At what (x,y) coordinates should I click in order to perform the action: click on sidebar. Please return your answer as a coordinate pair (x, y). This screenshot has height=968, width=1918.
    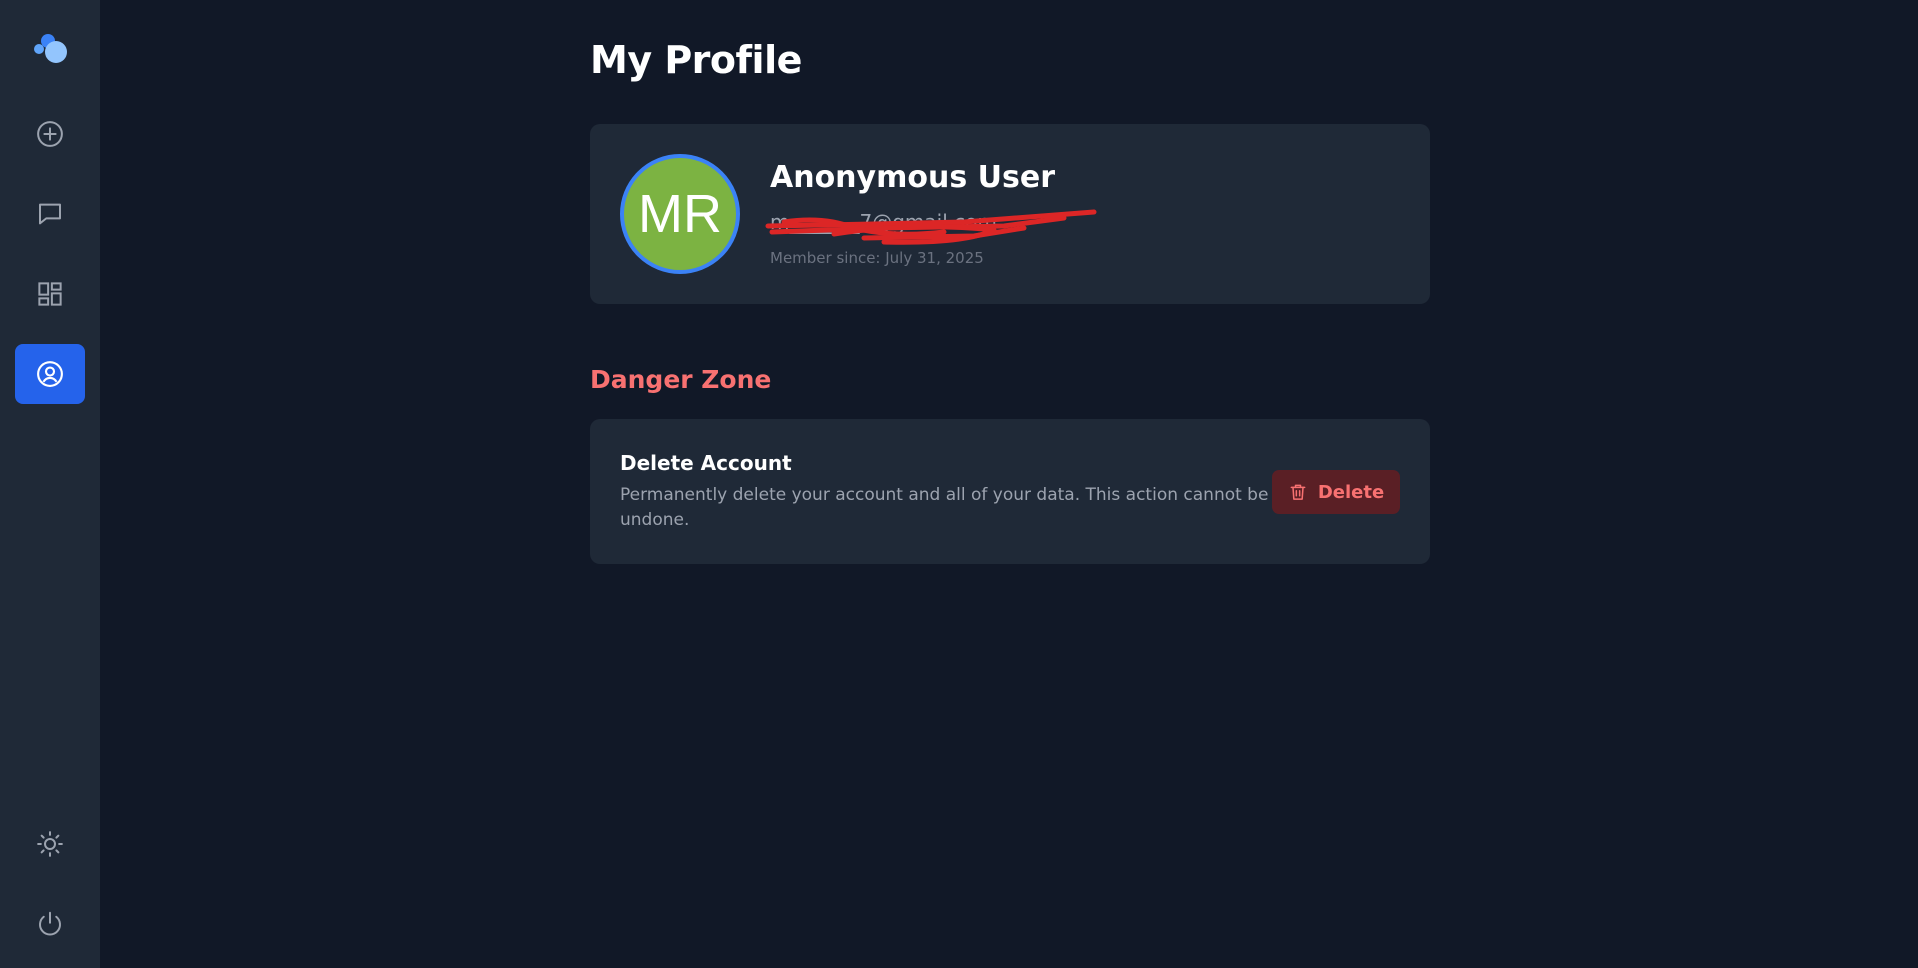
    Looking at the image, I should click on (50, 484).